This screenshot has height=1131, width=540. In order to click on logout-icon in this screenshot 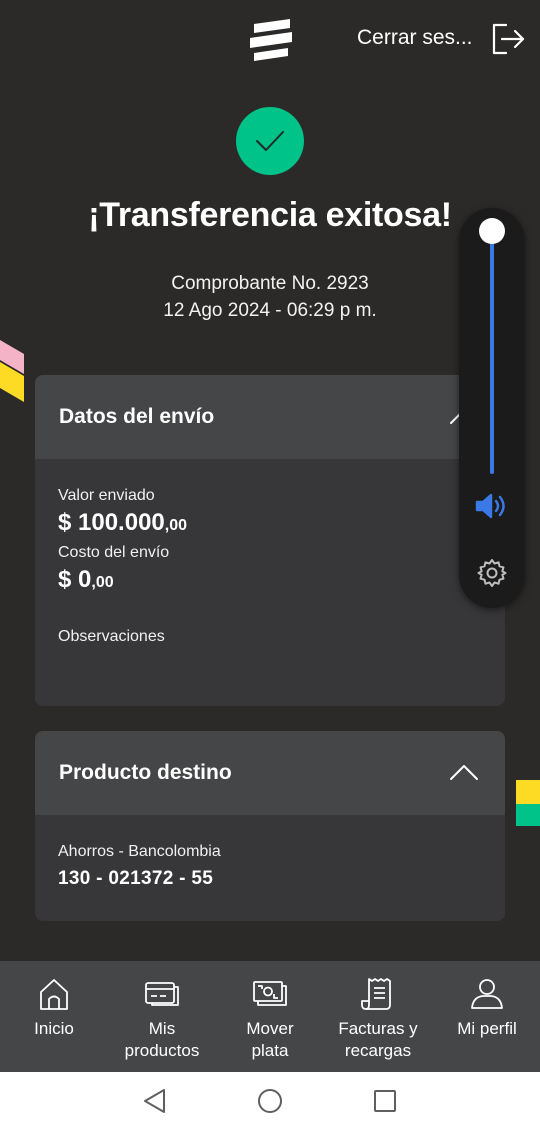, I will do `click(508, 39)`.